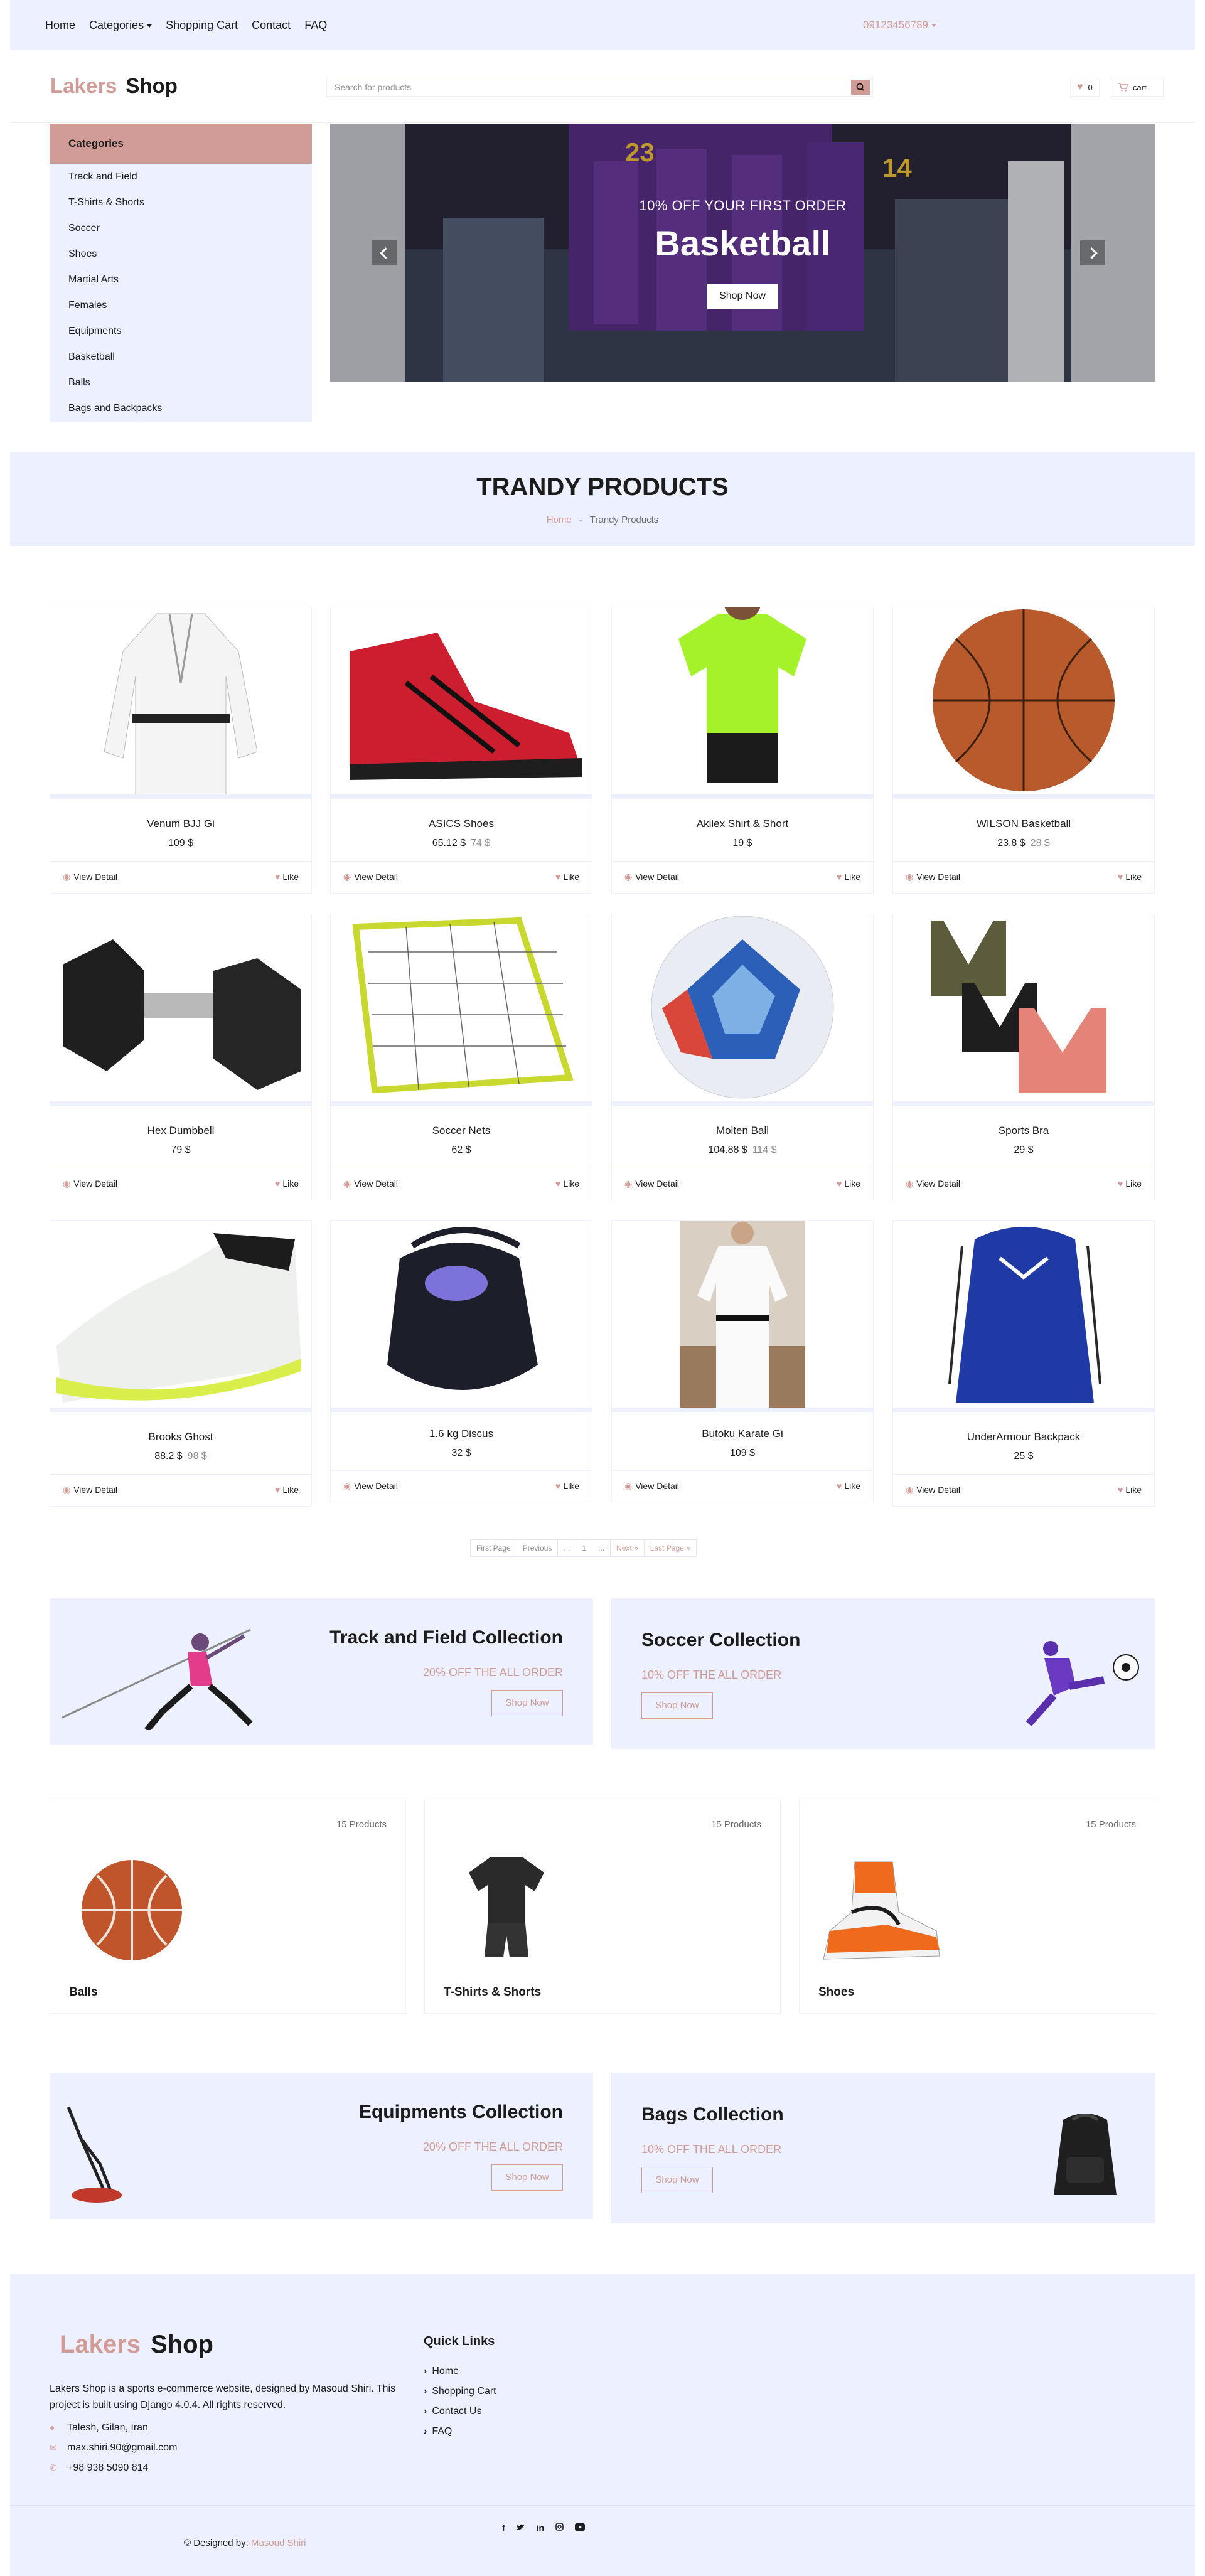 The width and height of the screenshot is (1205, 2576). What do you see at coordinates (503, 2528) in the screenshot?
I see `facebook-icon: f` at bounding box center [503, 2528].